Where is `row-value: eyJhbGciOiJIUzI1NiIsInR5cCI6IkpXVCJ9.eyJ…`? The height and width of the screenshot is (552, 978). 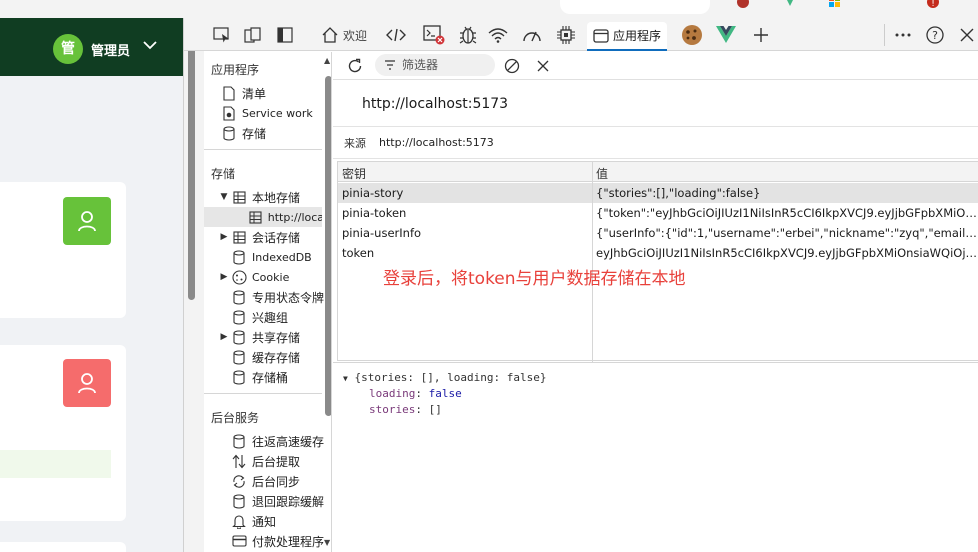
row-value: eyJhbGciOiJIUzI1NiIsInR5cCI6IkpXVCJ9.eyJ… is located at coordinates (787, 253).